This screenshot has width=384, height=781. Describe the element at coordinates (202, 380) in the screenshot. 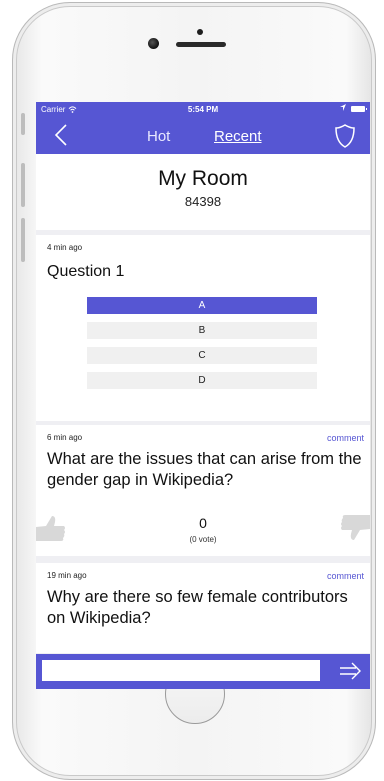

I see `poll-option-d: D` at that location.